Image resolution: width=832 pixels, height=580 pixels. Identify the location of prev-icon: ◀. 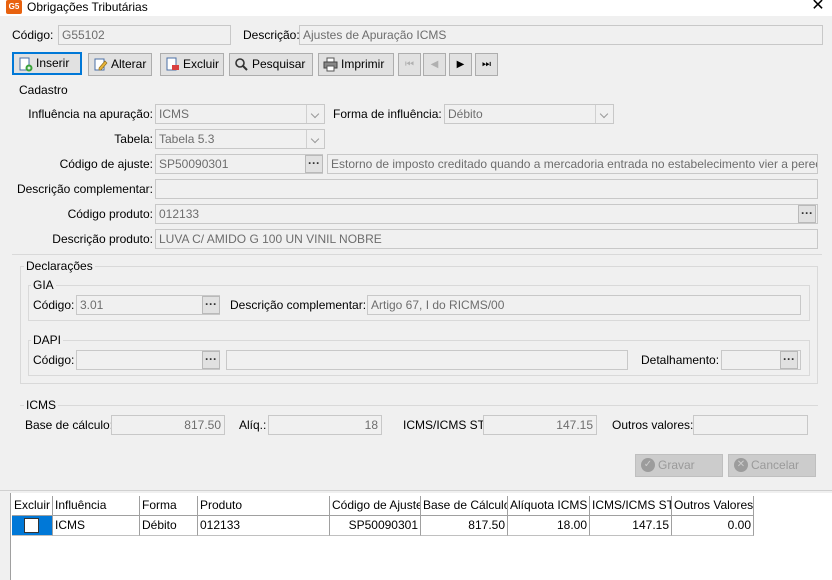
(434, 64).